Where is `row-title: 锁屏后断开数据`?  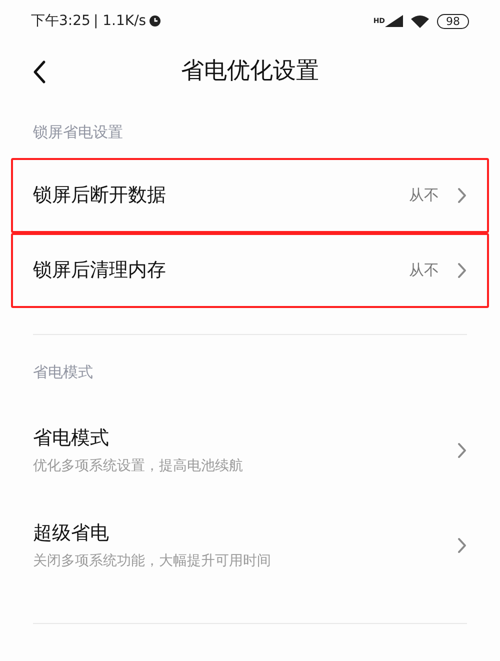 row-title: 锁屏后断开数据 is located at coordinates (99, 195).